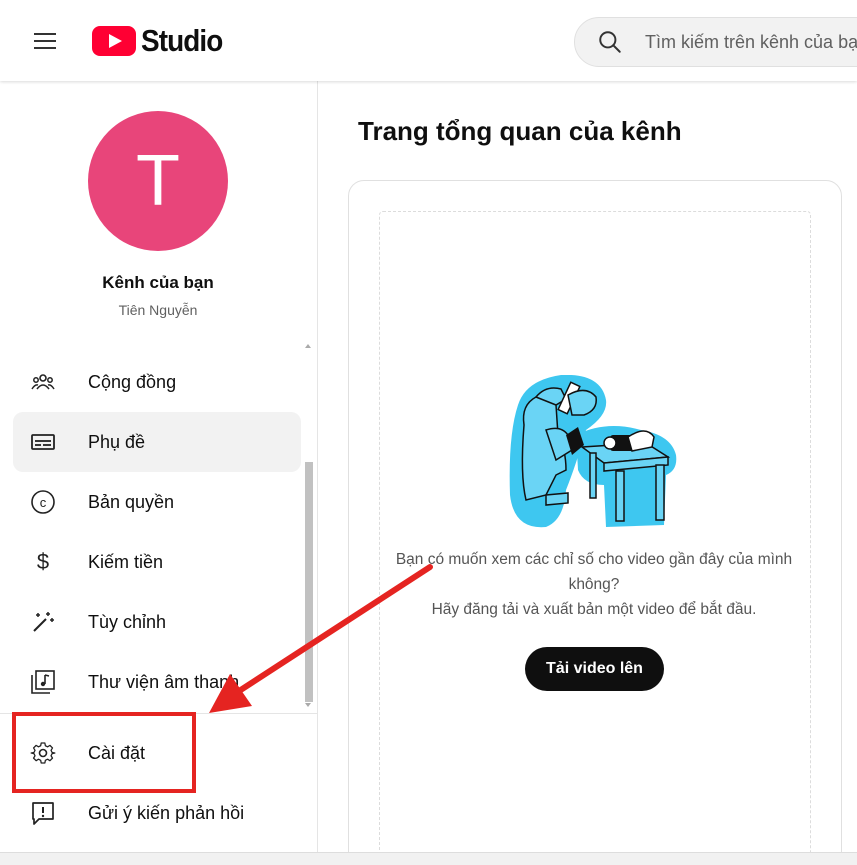  Describe the element at coordinates (428, 858) in the screenshot. I see `horizontal-scrollbar` at that location.